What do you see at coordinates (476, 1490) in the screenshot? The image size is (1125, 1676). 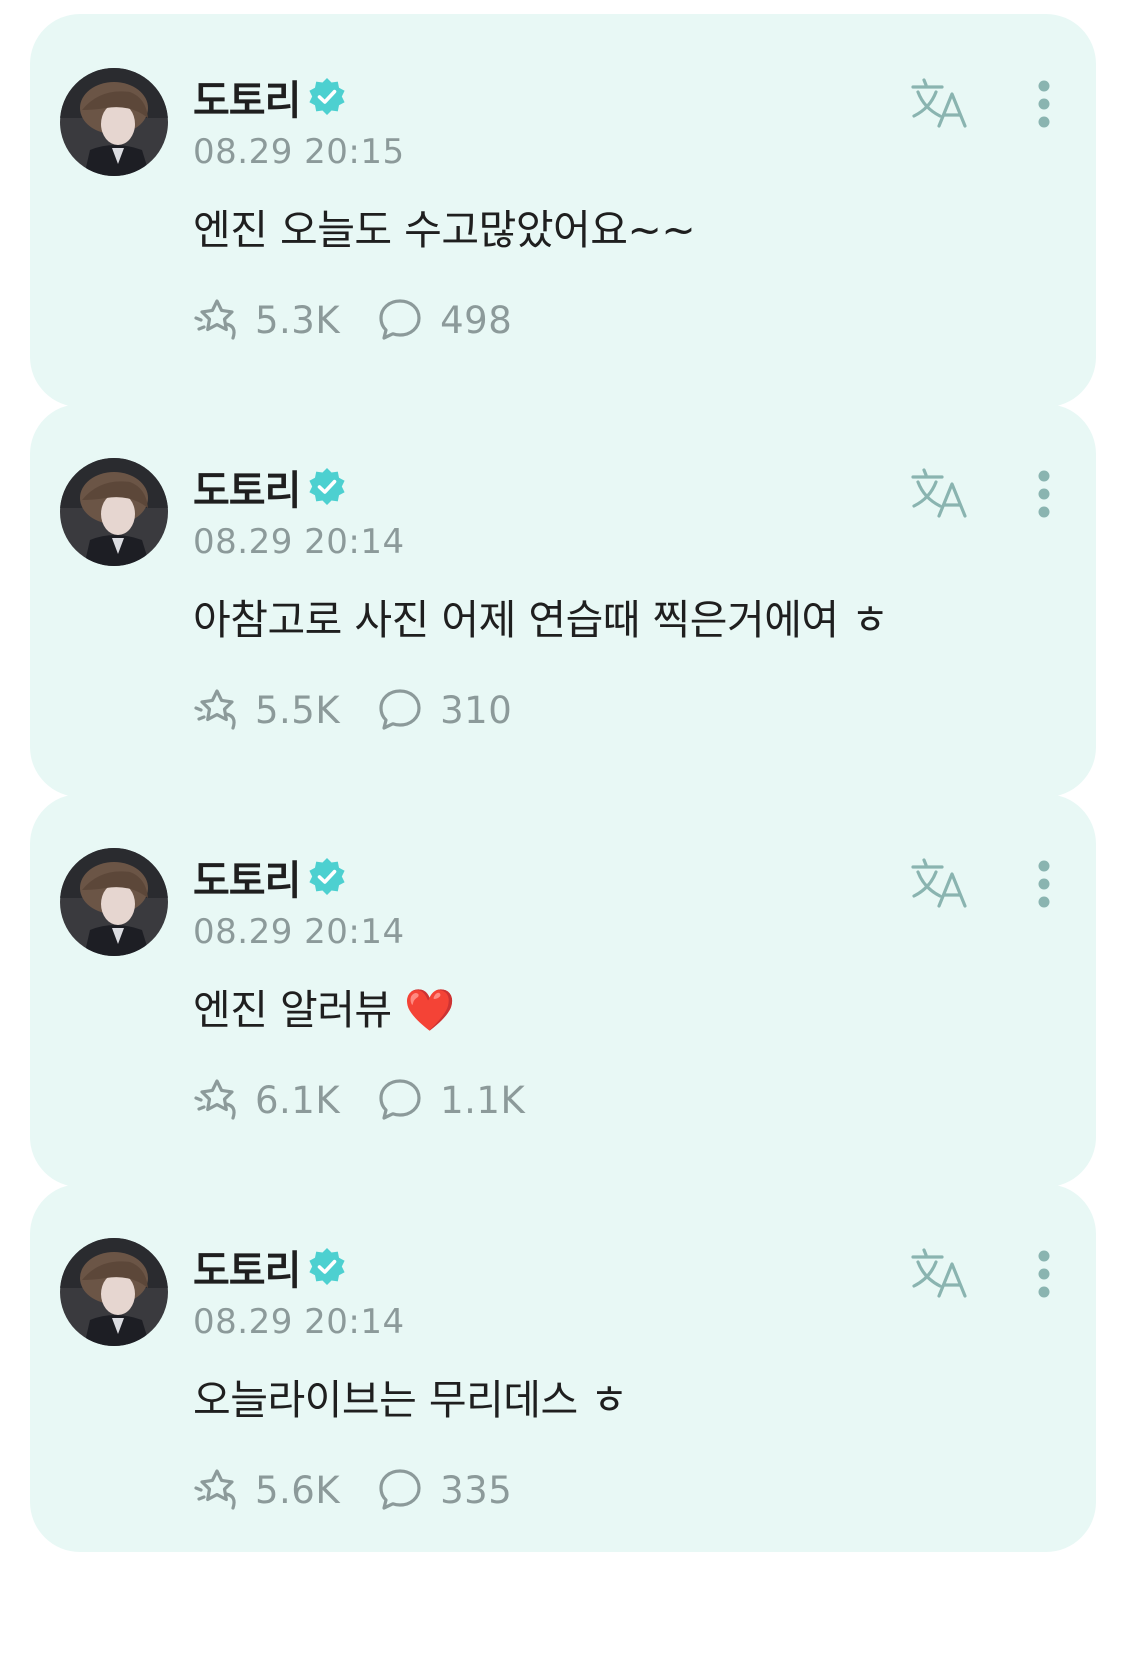 I see `comment-count: 335` at bounding box center [476, 1490].